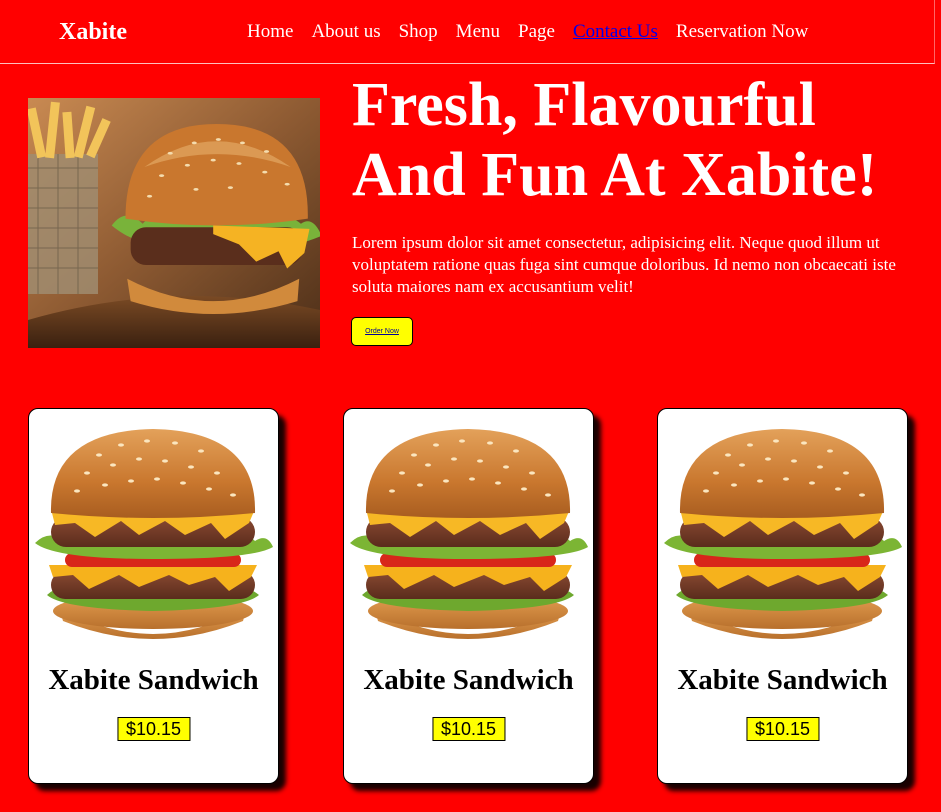 Image resolution: width=941 pixels, height=812 pixels. I want to click on order-now-button: Order Now, so click(382, 331).